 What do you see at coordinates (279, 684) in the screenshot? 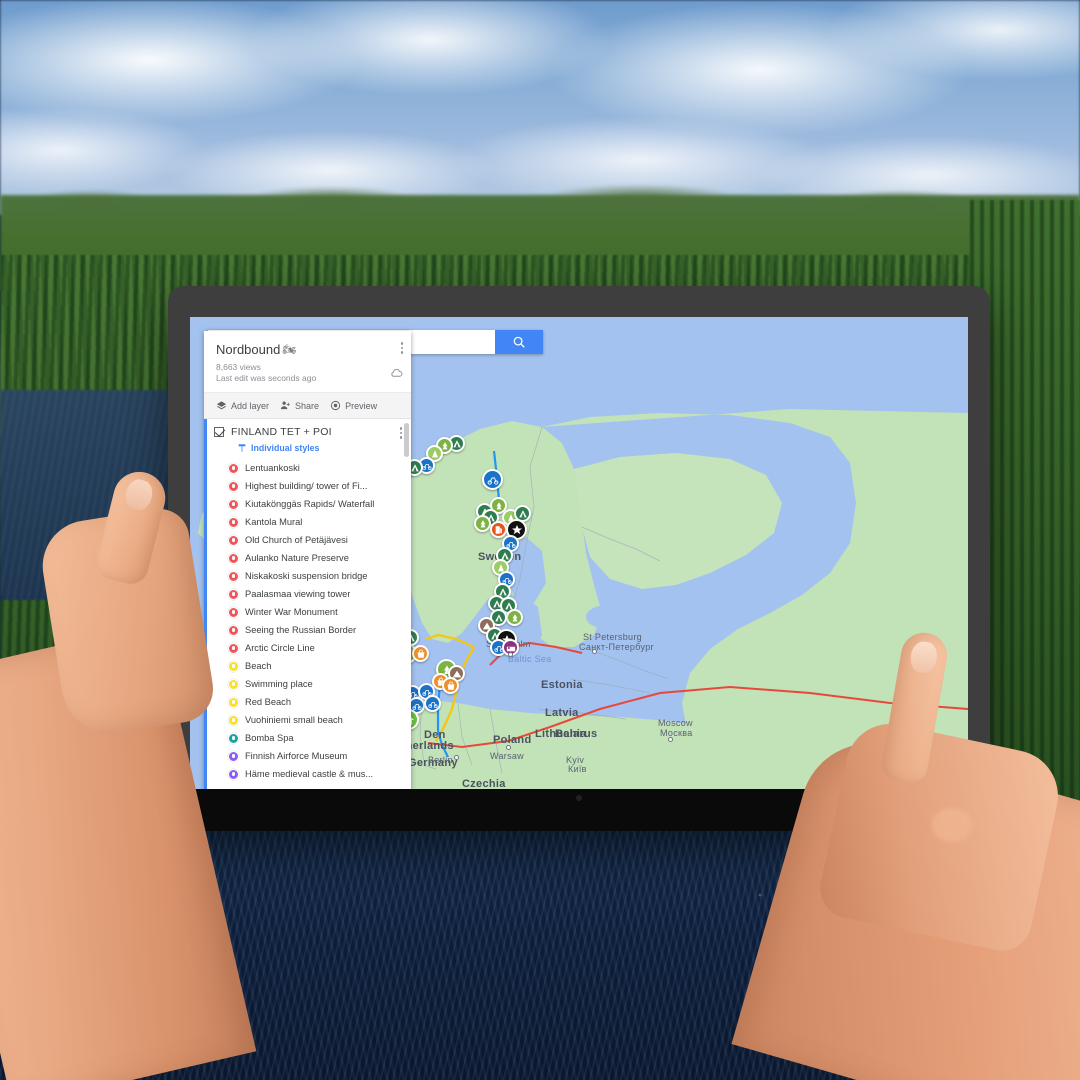
I see `place-label: Swimming place` at bounding box center [279, 684].